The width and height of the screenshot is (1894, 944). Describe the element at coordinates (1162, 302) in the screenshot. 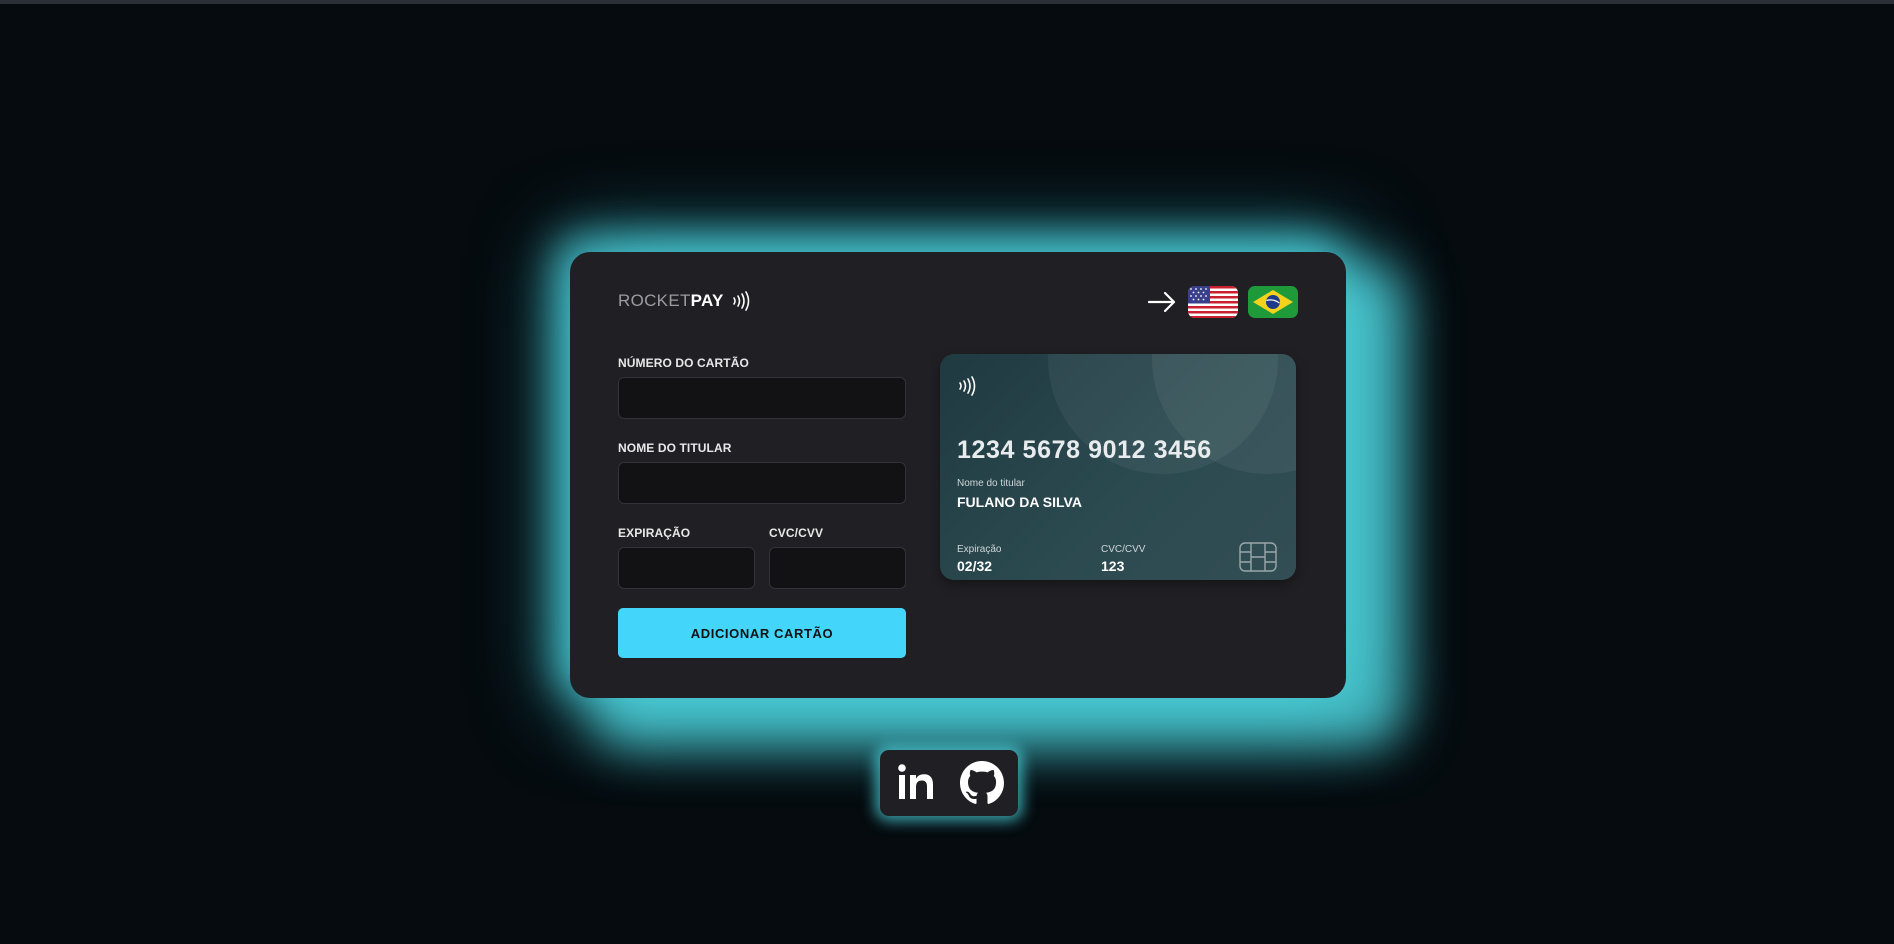

I see `arrow-right-icon` at that location.